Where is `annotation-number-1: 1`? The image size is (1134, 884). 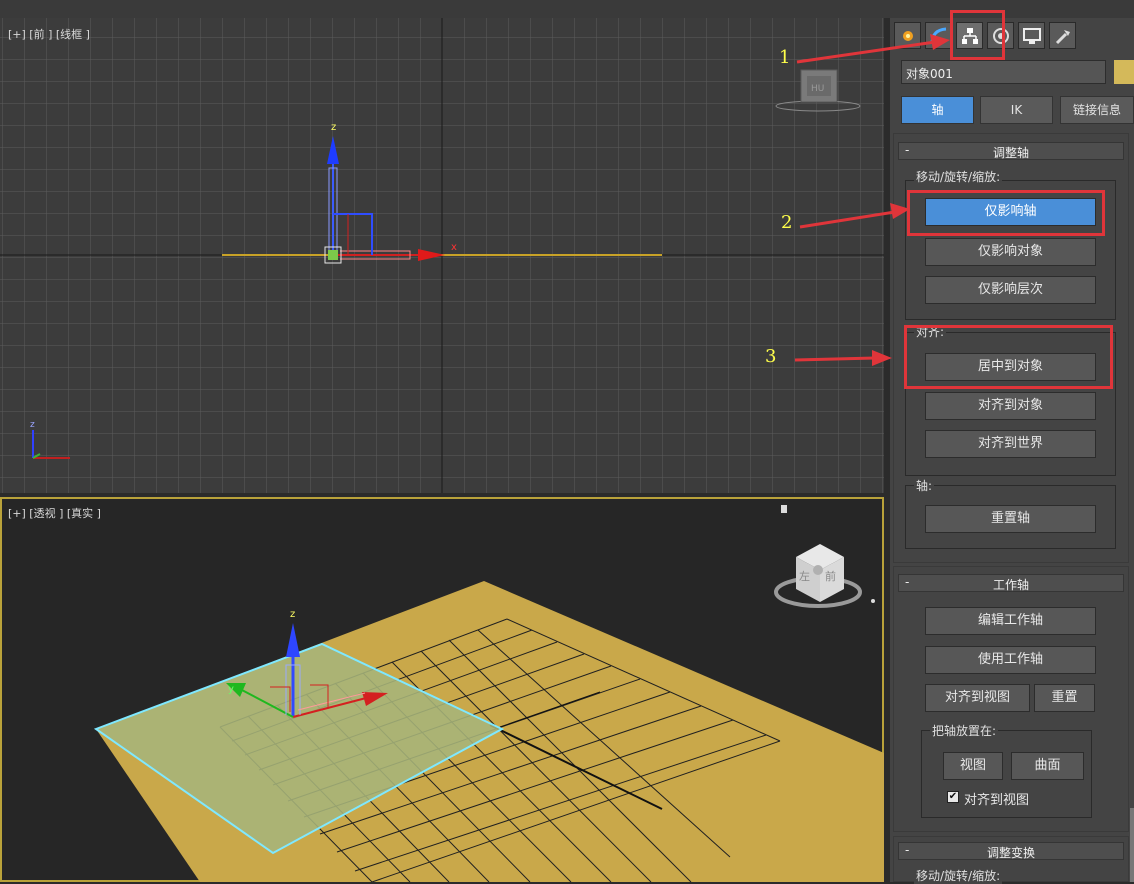
annotation-number-1: 1 is located at coordinates (785, 57).